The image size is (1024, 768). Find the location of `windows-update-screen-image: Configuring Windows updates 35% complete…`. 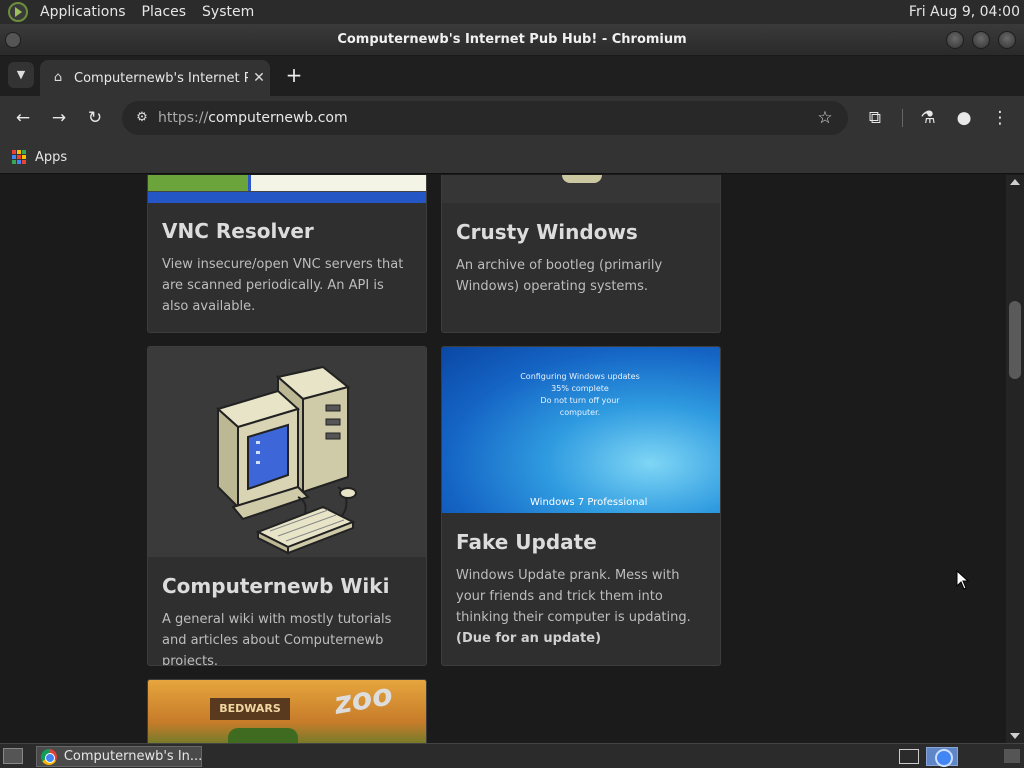

windows-update-screen-image: Configuring Windows updates 35% complete… is located at coordinates (581, 430).